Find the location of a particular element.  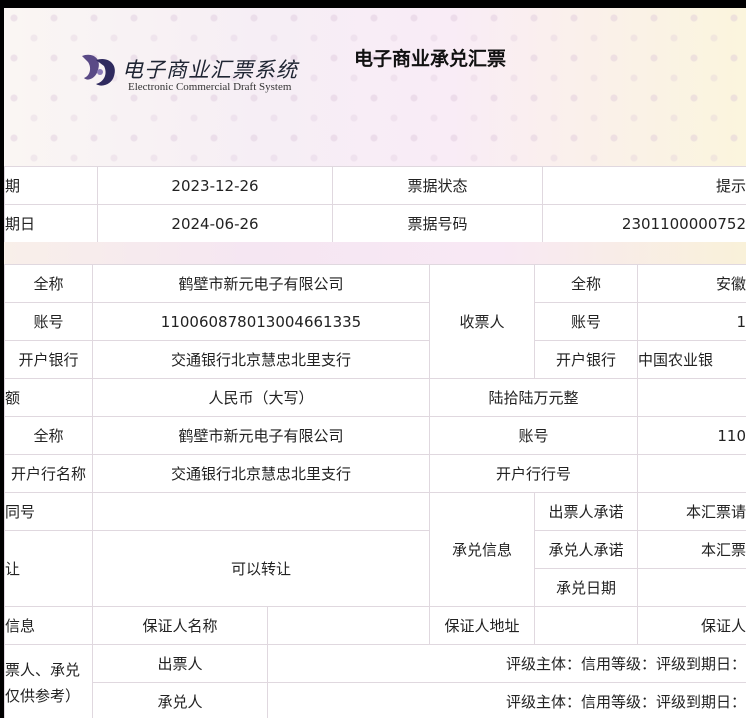

guarantor-name-label: 保证人名称 is located at coordinates (180, 625).